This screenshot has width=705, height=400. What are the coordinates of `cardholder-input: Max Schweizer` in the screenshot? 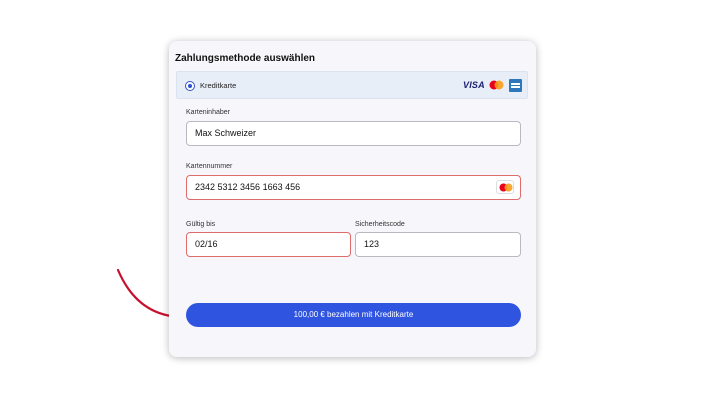 It's located at (353, 133).